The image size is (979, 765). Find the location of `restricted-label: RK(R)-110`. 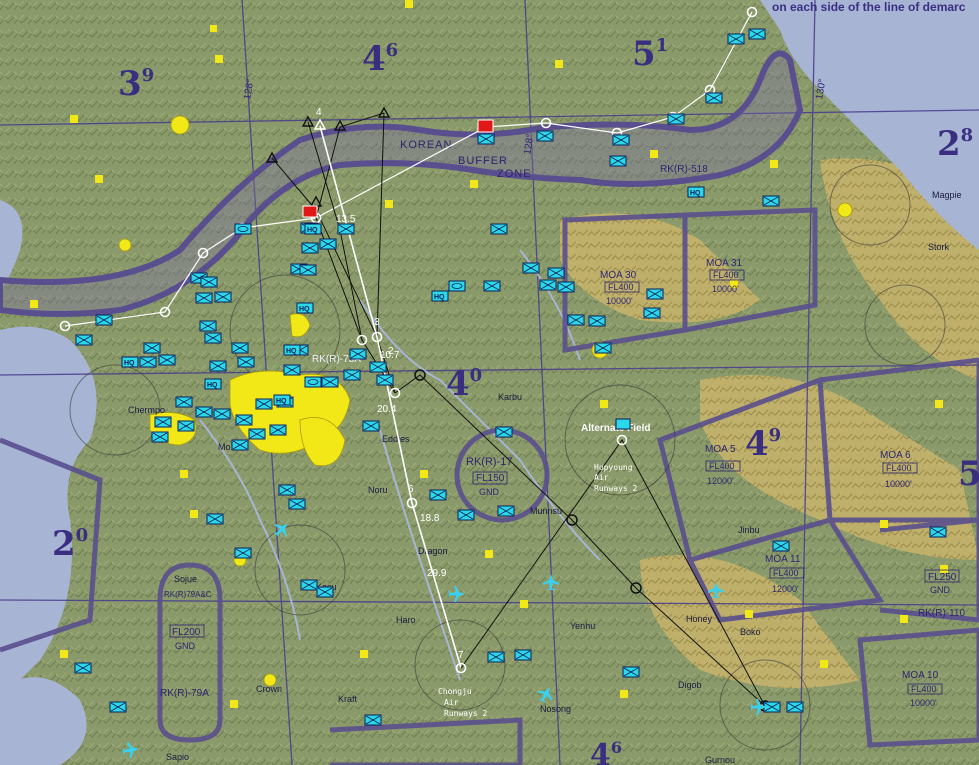

restricted-label: RK(R)-110 is located at coordinates (941, 613).